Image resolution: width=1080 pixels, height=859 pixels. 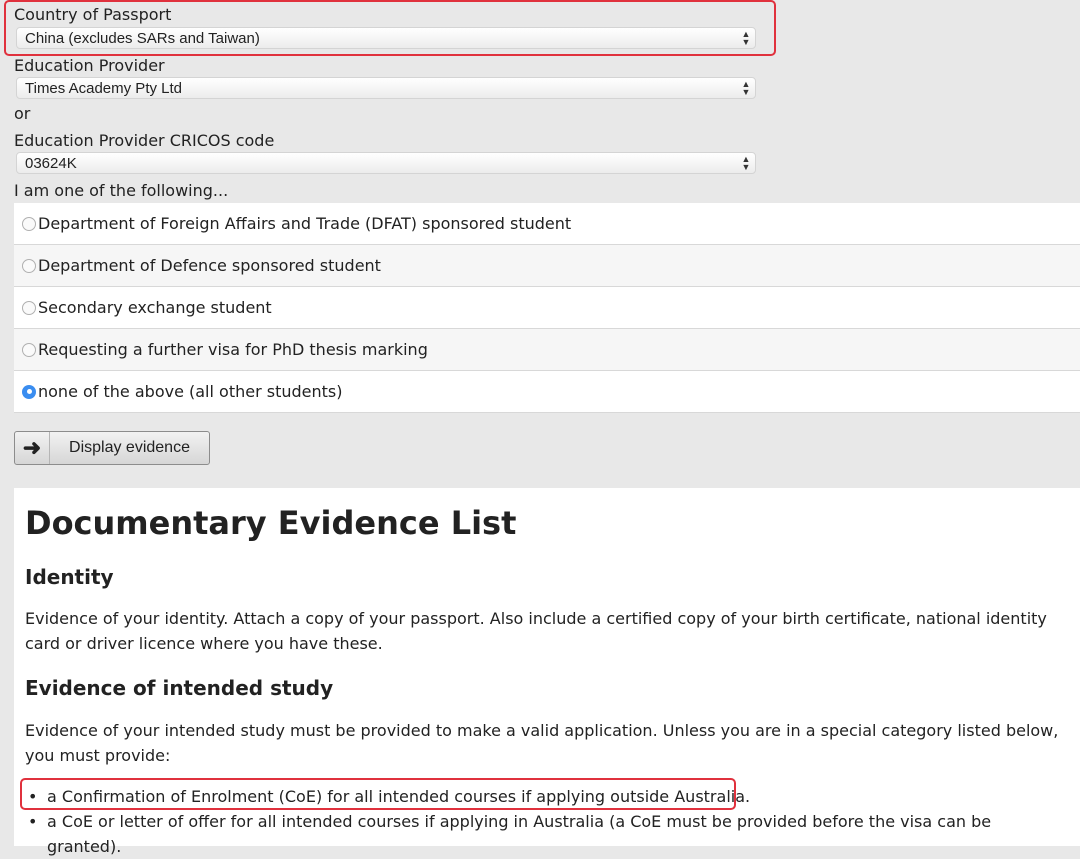 What do you see at coordinates (144, 140) in the screenshot?
I see `cricos-label: Education Provider CRICOS code` at bounding box center [144, 140].